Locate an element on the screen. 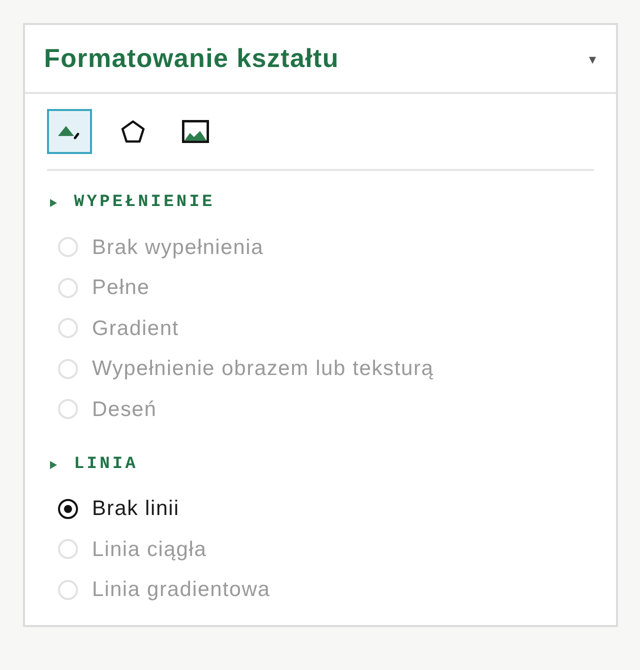 The height and width of the screenshot is (670, 640). radio-button is located at coordinates (68, 508).